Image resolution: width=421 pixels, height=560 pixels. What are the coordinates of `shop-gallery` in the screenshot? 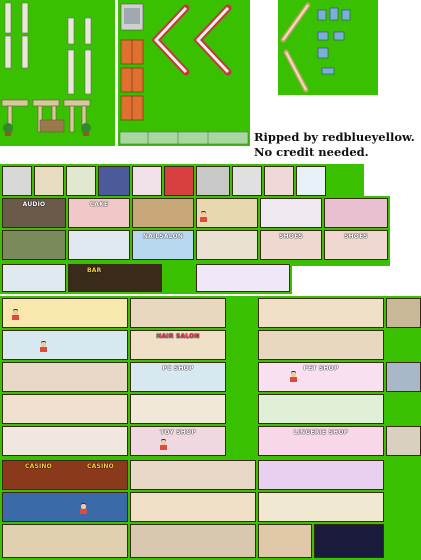 It's located at (99, 245).